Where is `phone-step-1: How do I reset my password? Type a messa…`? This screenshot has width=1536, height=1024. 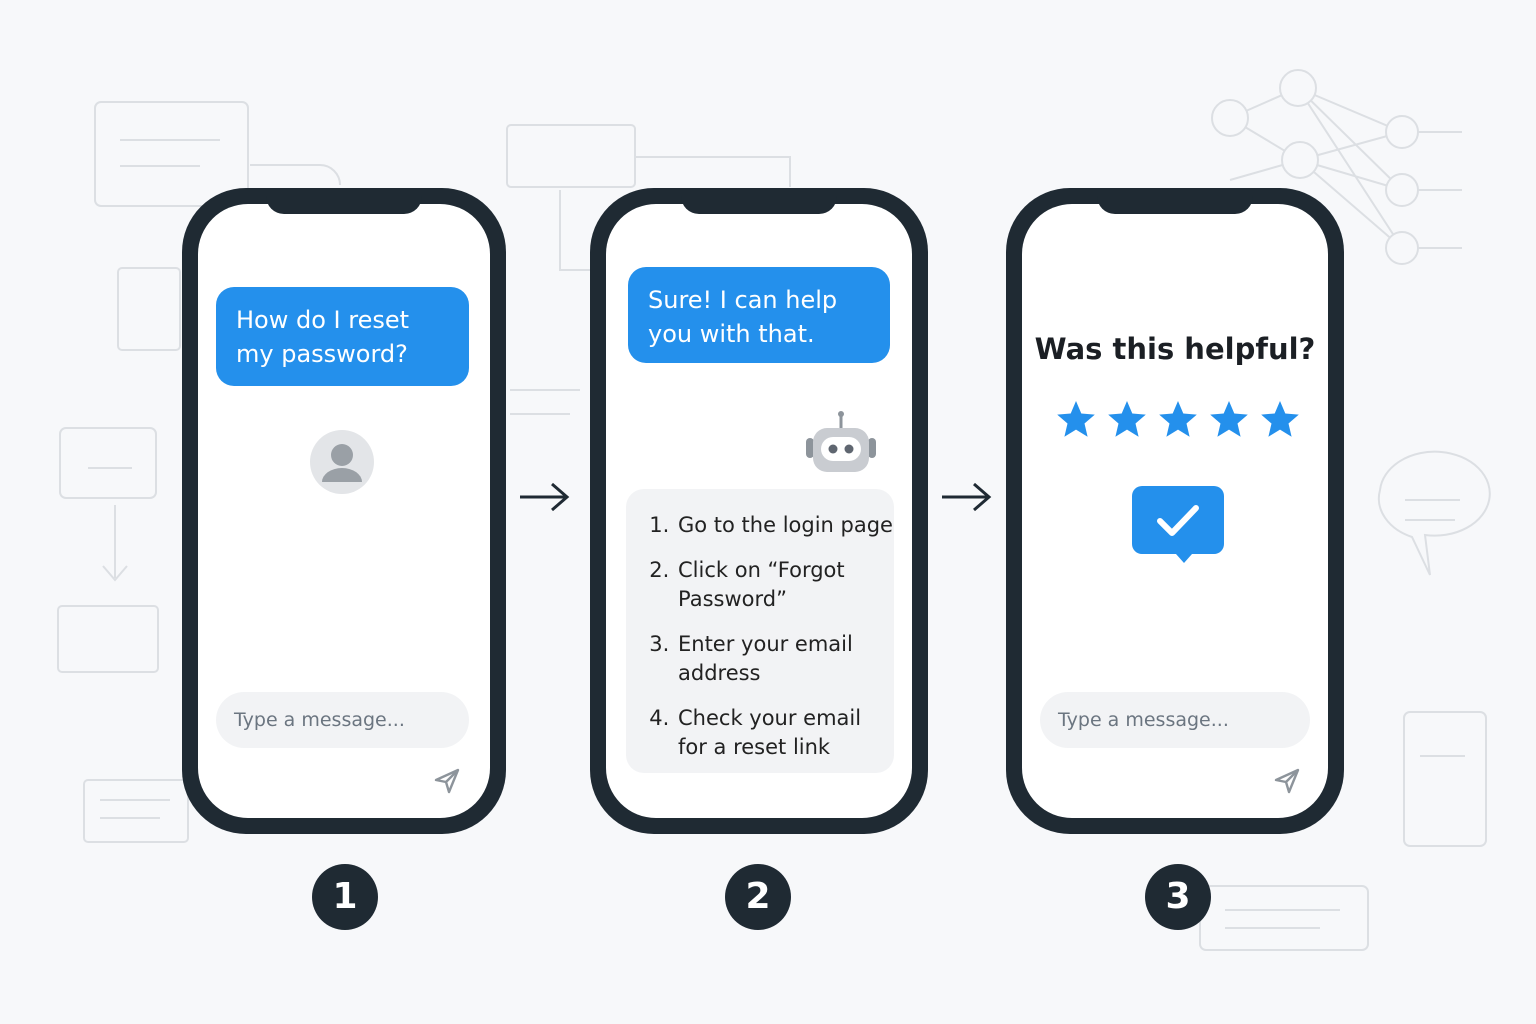
phone-step-1: How do I reset my password? Type a messa… is located at coordinates (344, 511).